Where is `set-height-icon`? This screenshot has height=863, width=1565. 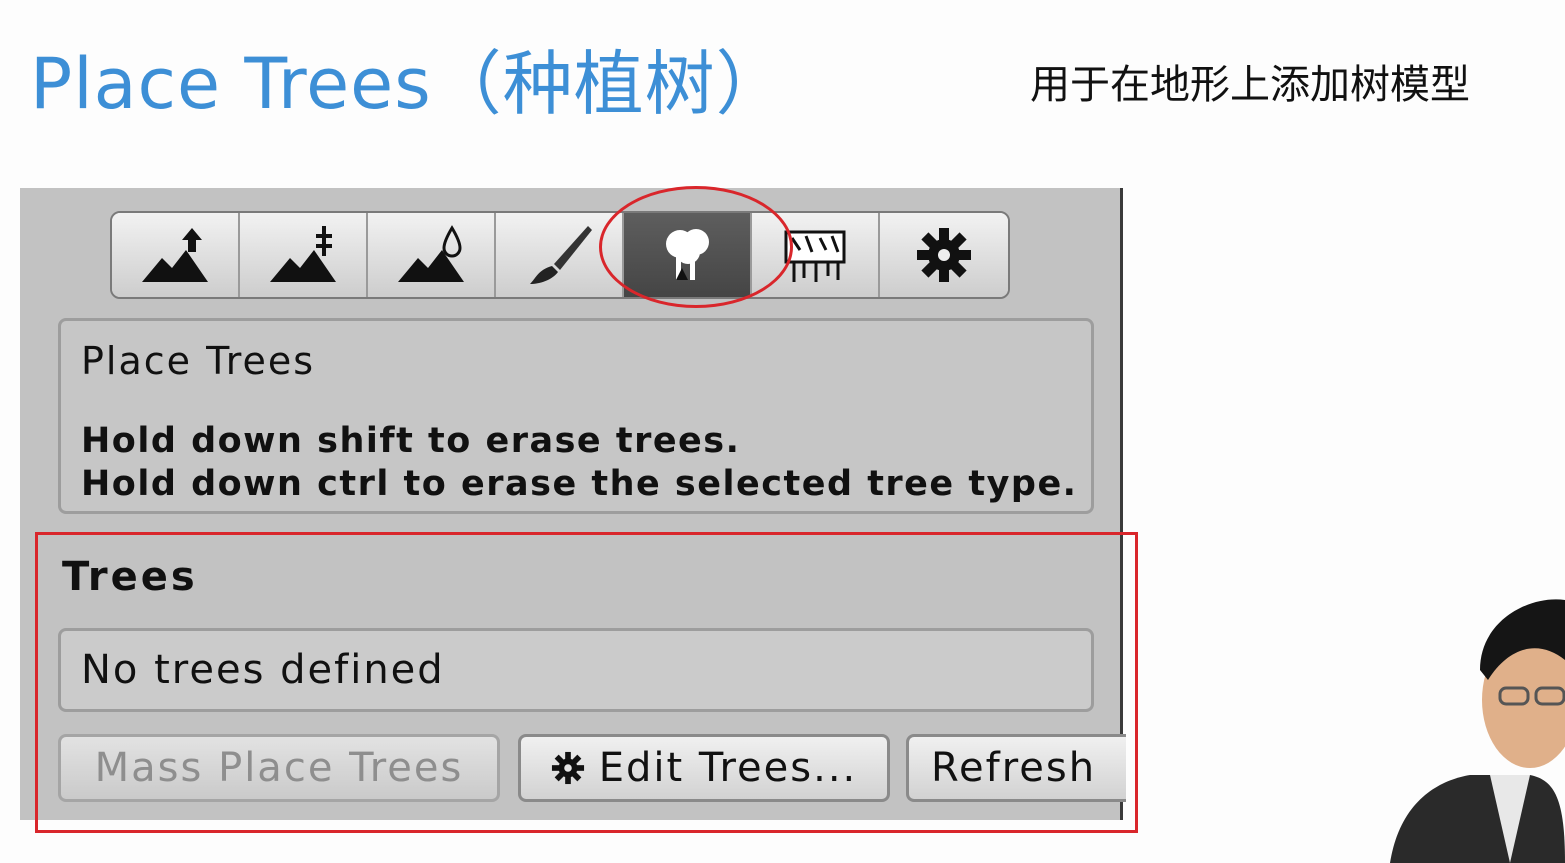 set-height-icon is located at coordinates (303, 254).